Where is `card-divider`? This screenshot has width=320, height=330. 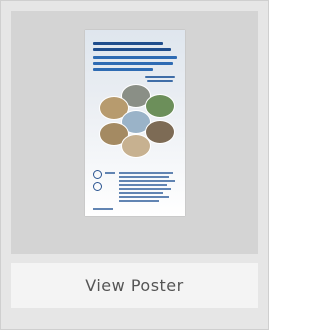
card-divider is located at coordinates (134, 258).